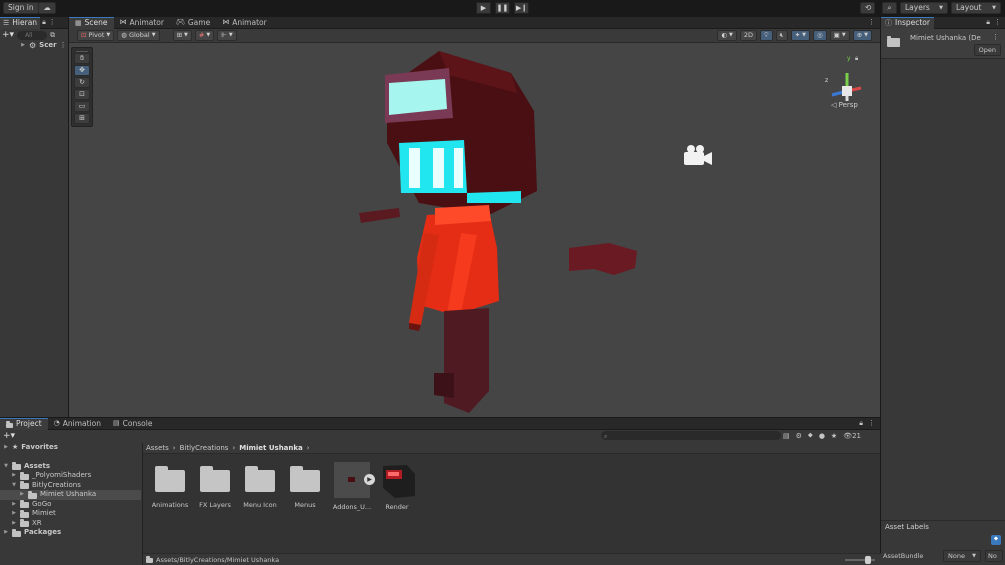 The width and height of the screenshot is (1005, 565). I want to click on audio-toggle: 🔇︎, so click(781, 35).